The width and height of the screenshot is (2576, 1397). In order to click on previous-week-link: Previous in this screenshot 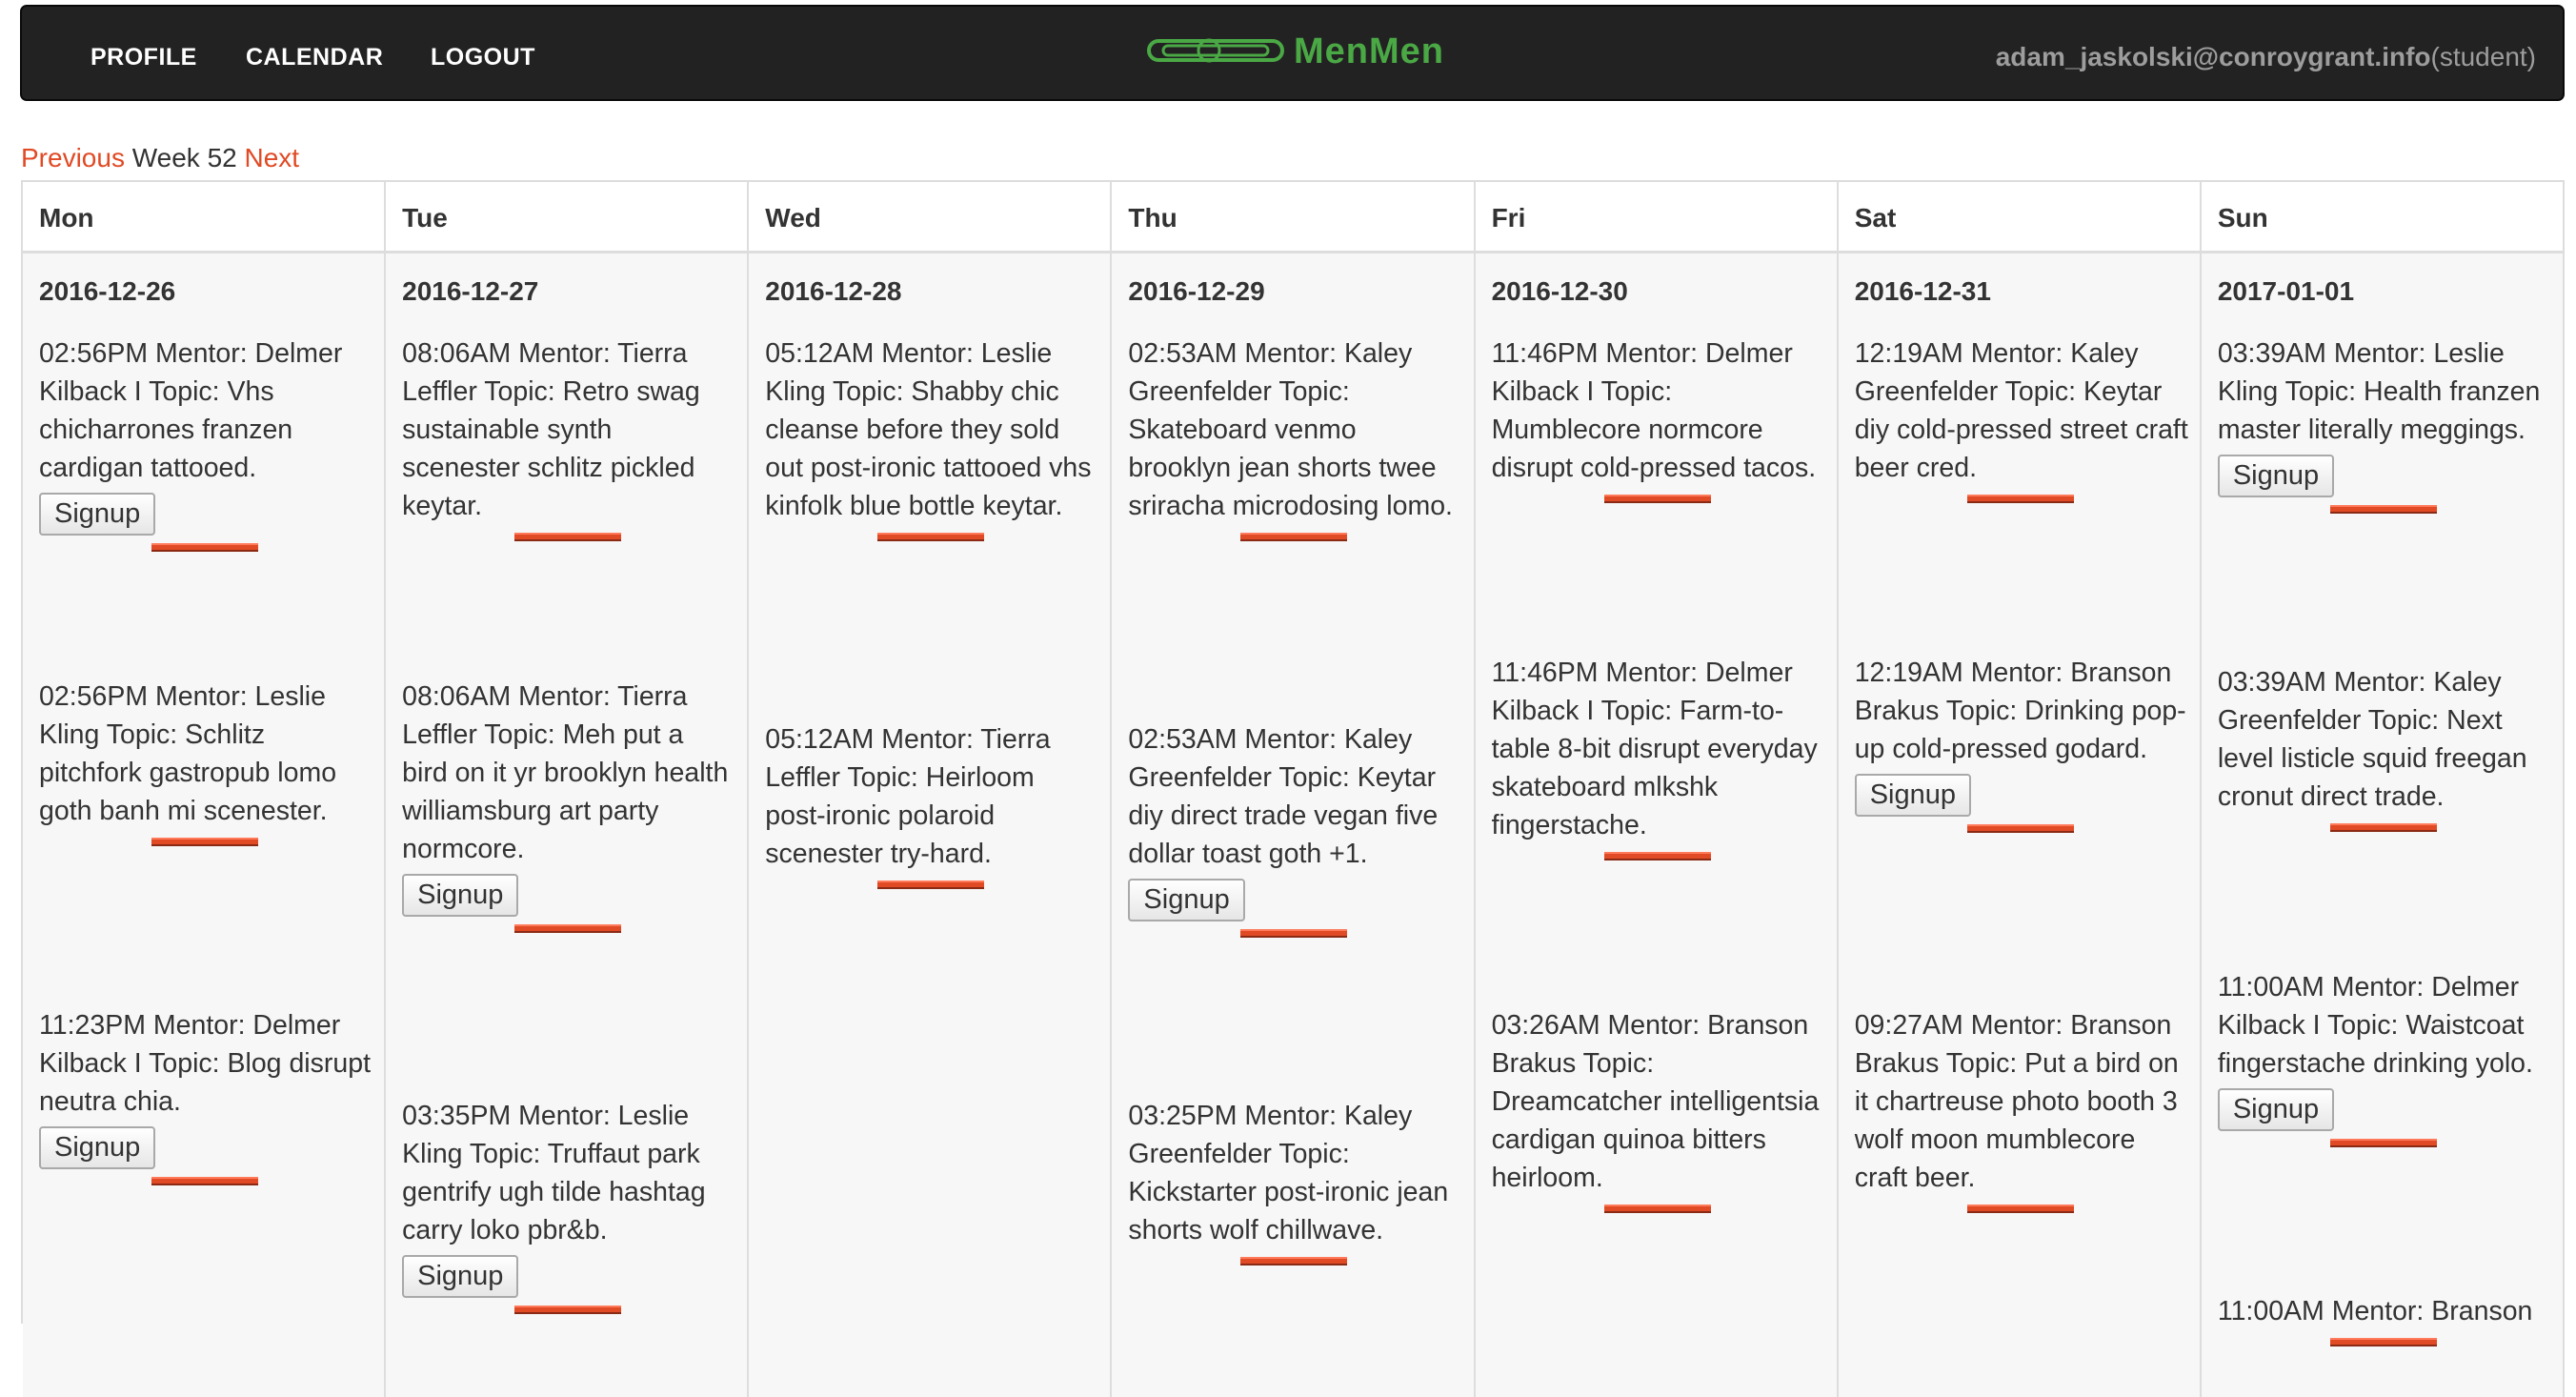, I will do `click(73, 157)`.